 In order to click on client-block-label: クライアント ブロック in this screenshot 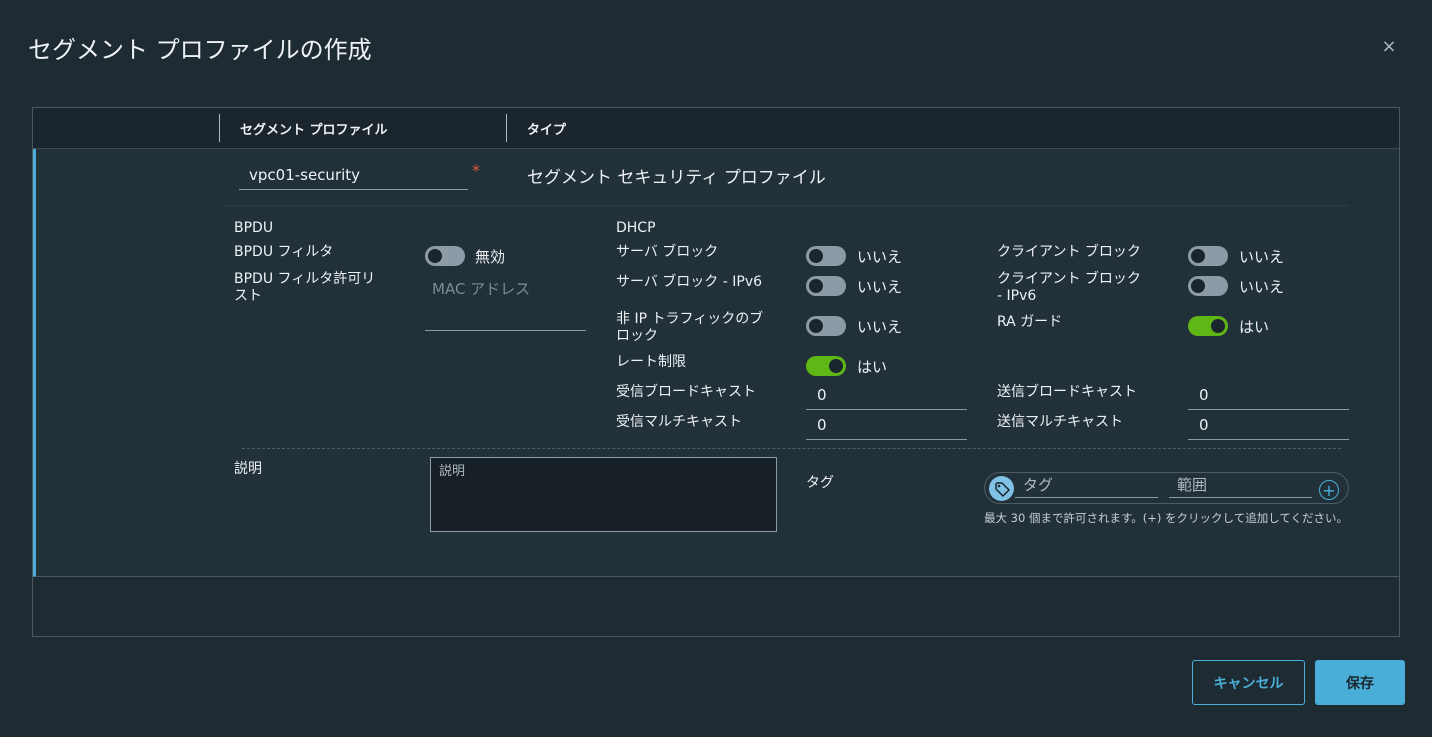, I will do `click(1069, 252)`.